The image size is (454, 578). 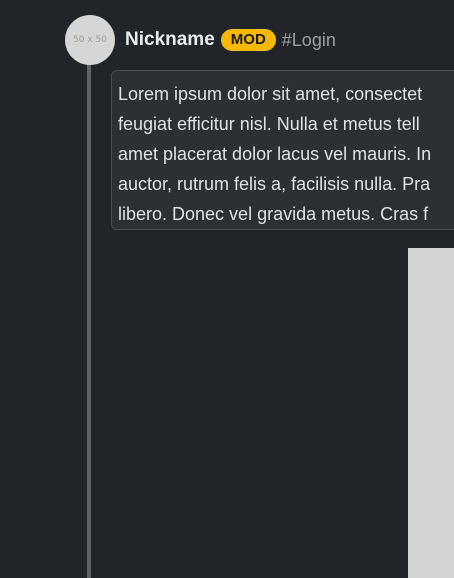 I want to click on nickname: Nickname, so click(x=170, y=40).